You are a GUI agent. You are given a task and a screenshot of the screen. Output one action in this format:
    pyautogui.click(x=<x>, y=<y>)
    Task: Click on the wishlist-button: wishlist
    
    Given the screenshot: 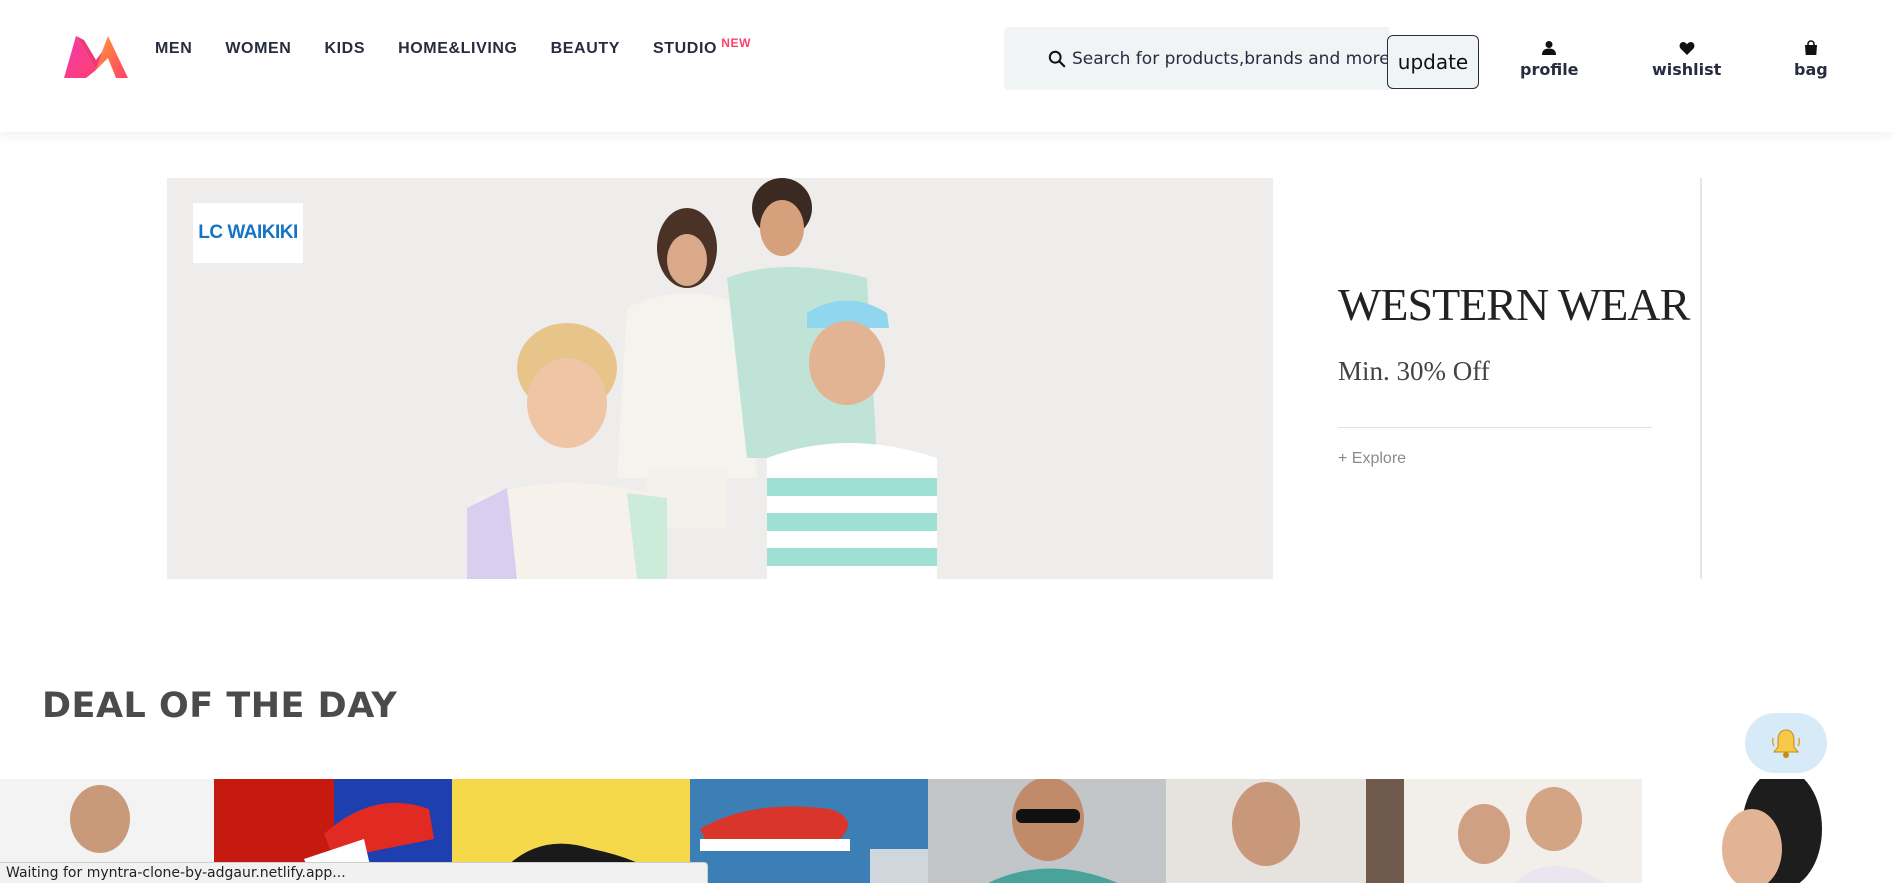 What is the action you would take?
    pyautogui.click(x=1686, y=59)
    